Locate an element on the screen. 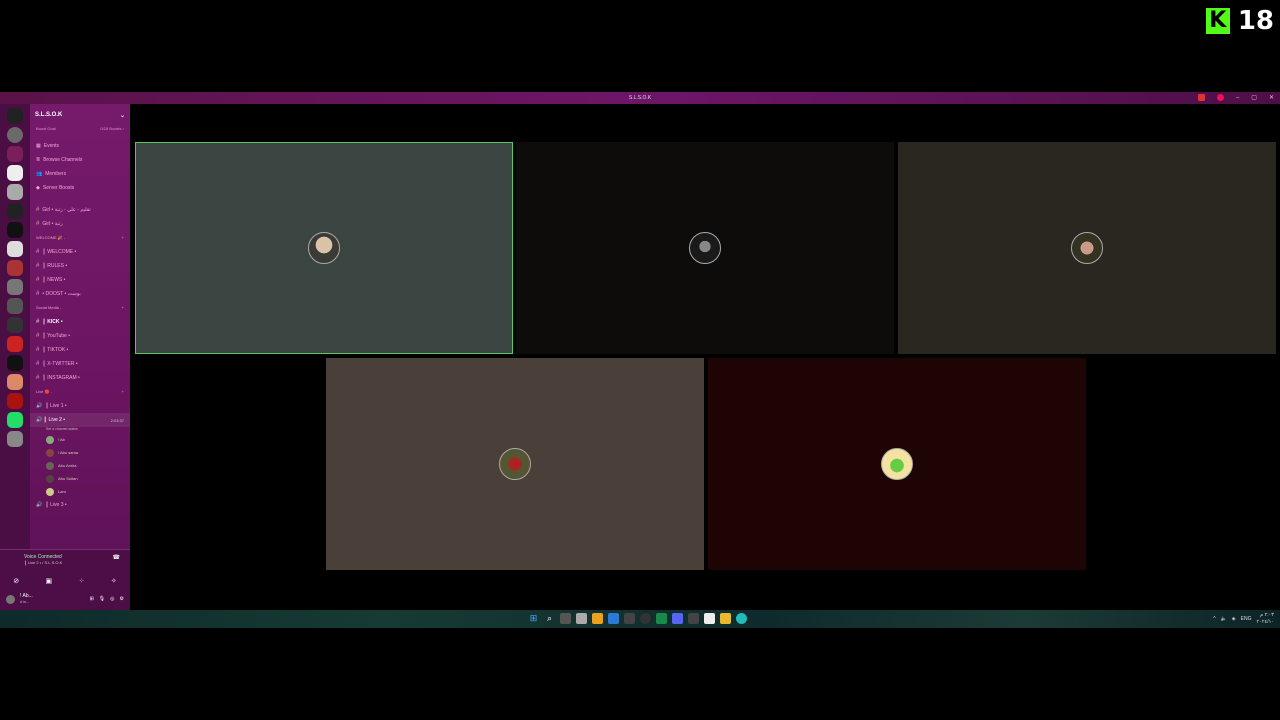 The width and height of the screenshot is (1280, 720). voice-user: Abu Amira is located at coordinates (80, 465).